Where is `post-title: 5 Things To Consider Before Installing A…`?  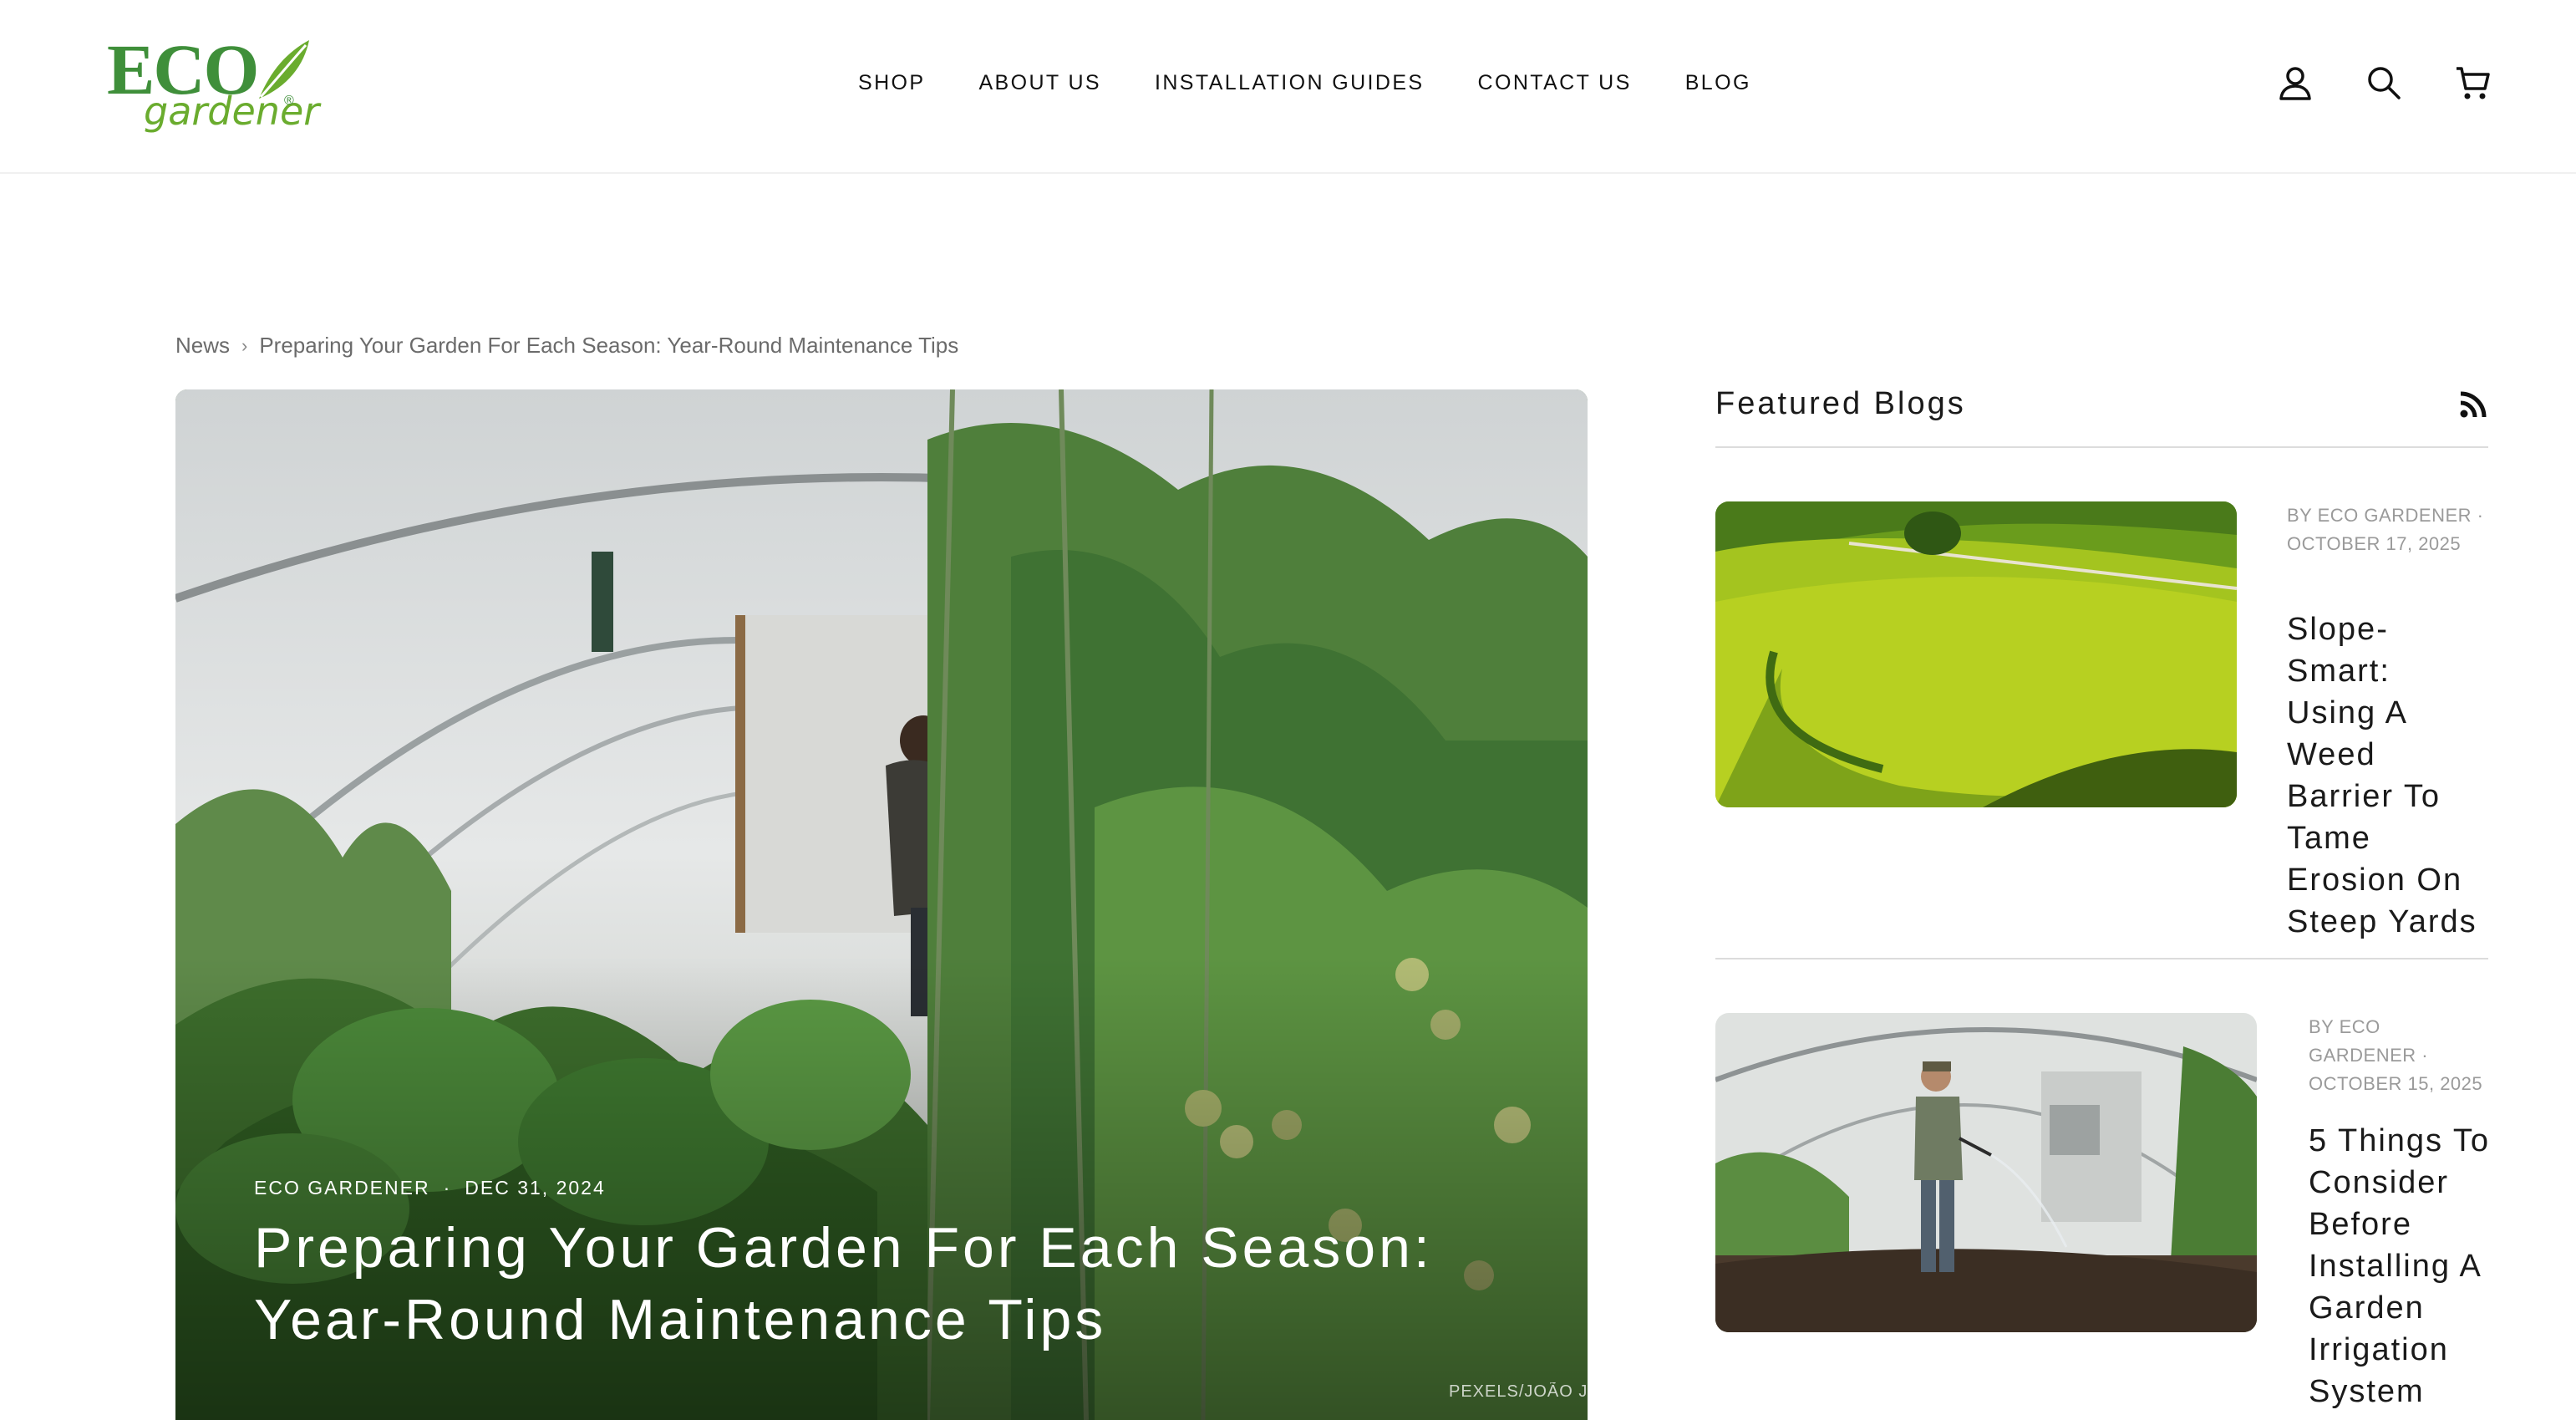
post-title: 5 Things To Consider Before Installing A… is located at coordinates (2400, 1266).